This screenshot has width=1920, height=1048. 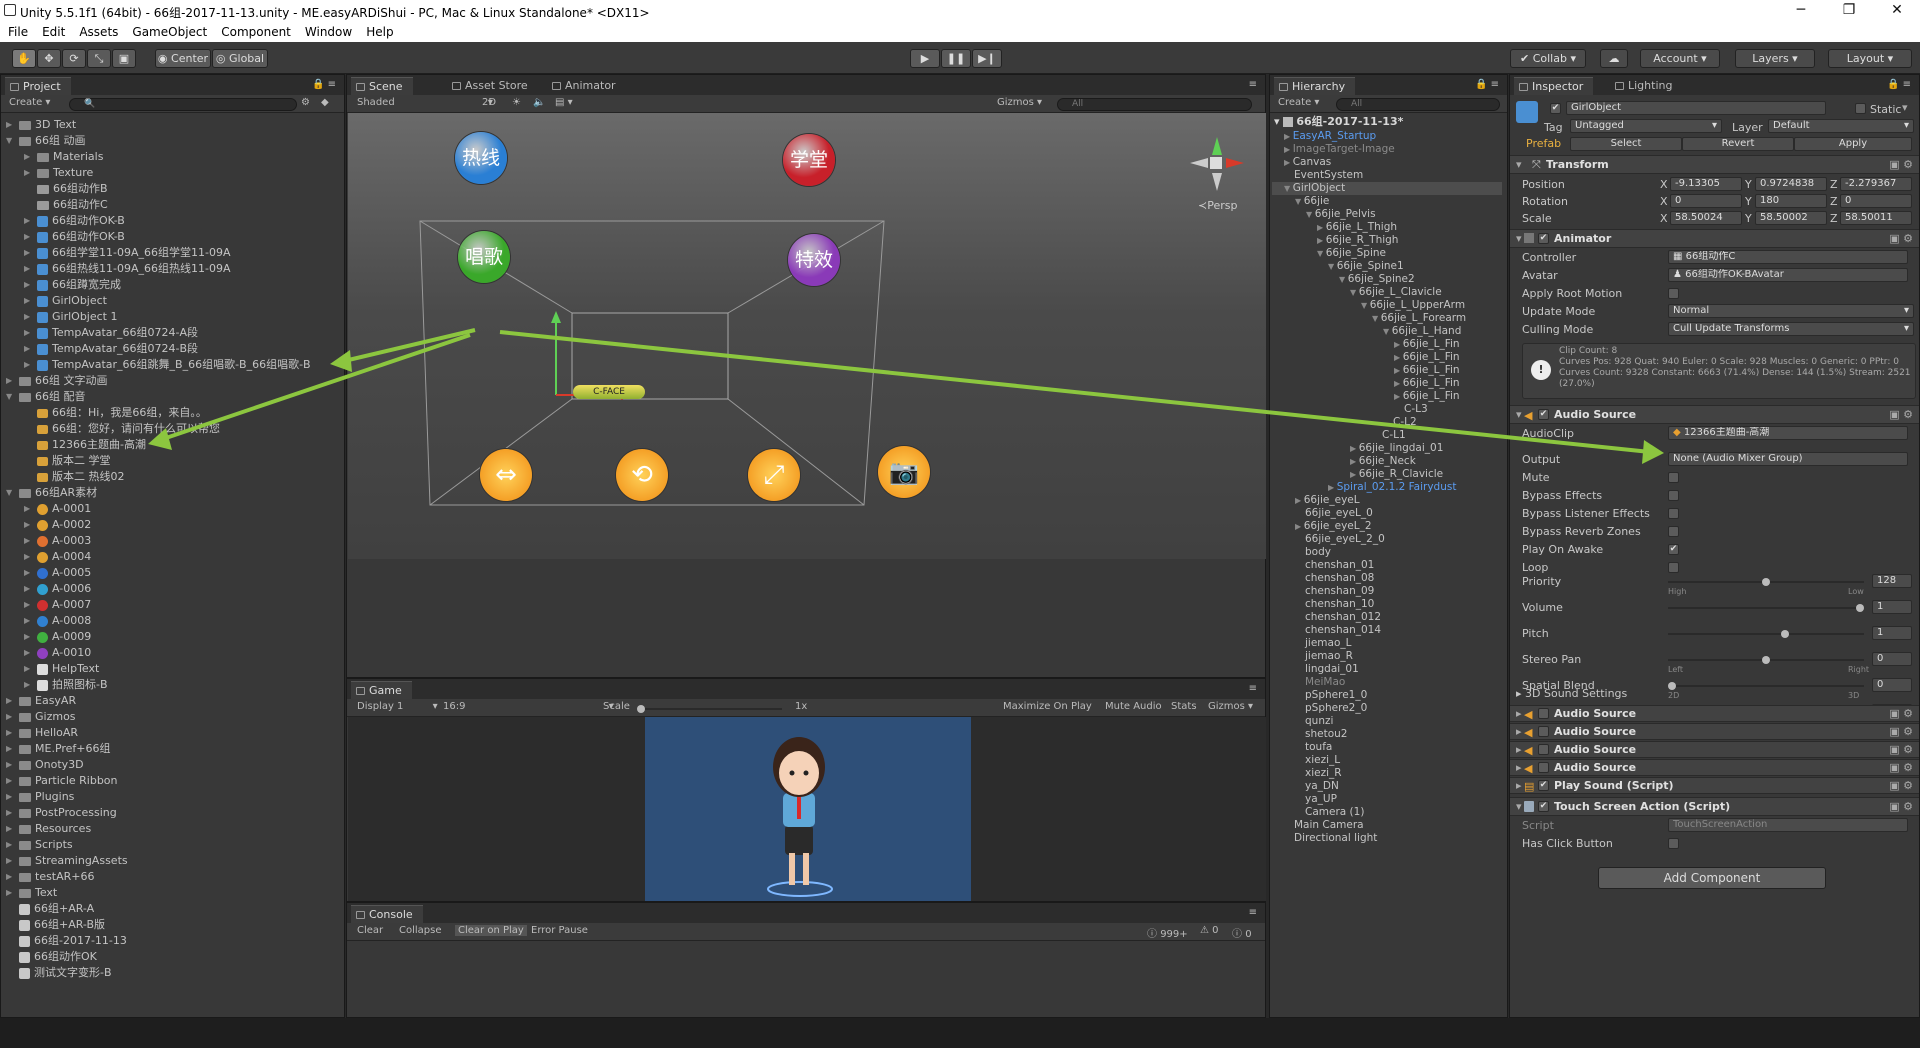 I want to click on console-collapse-button: Collapse, so click(x=420, y=930).